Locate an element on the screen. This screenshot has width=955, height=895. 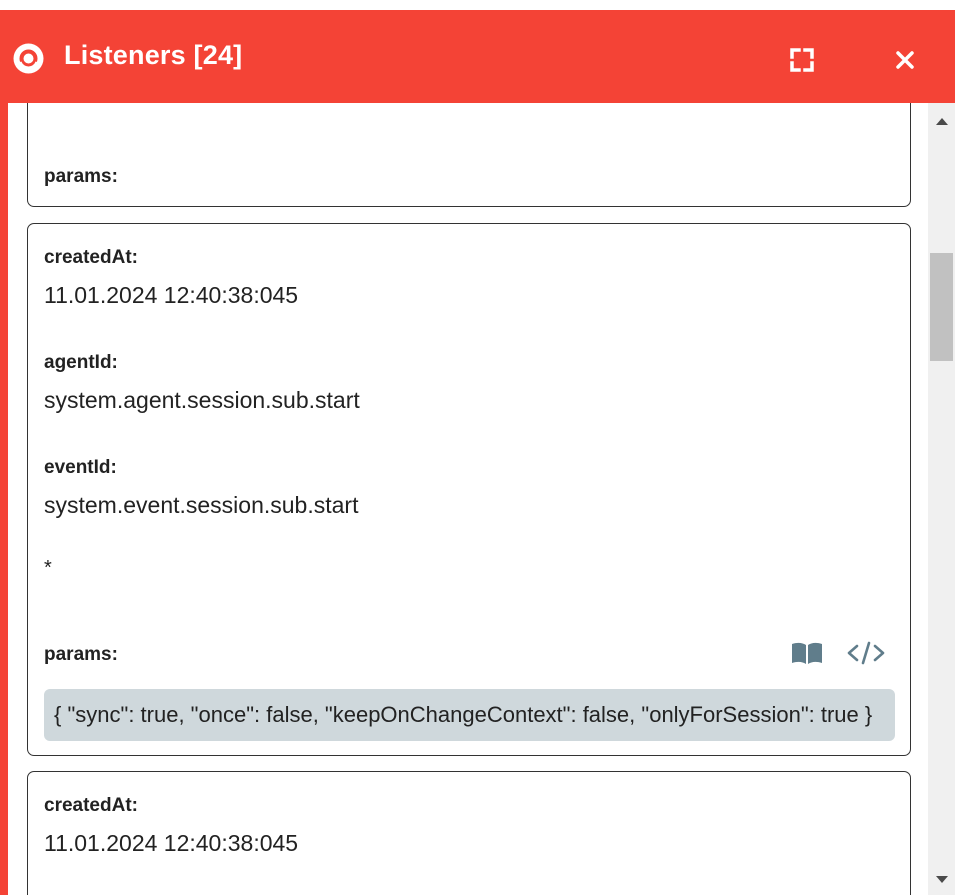
event-id-label: eventId: is located at coordinates (80, 467).